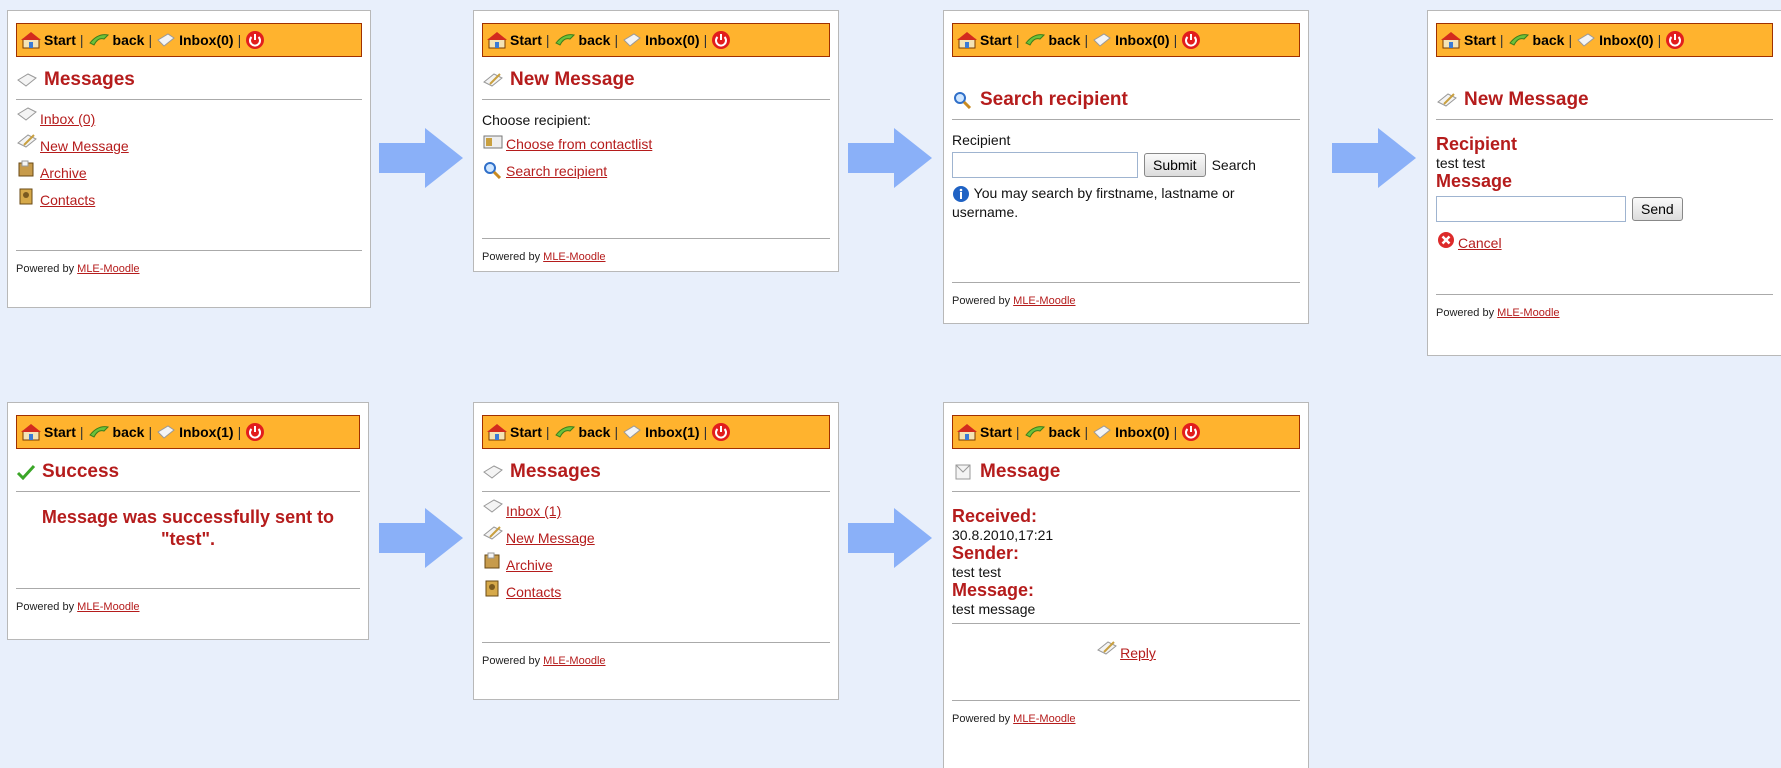 The height and width of the screenshot is (768, 1781). What do you see at coordinates (27, 196) in the screenshot?
I see `contacts-book-icon` at bounding box center [27, 196].